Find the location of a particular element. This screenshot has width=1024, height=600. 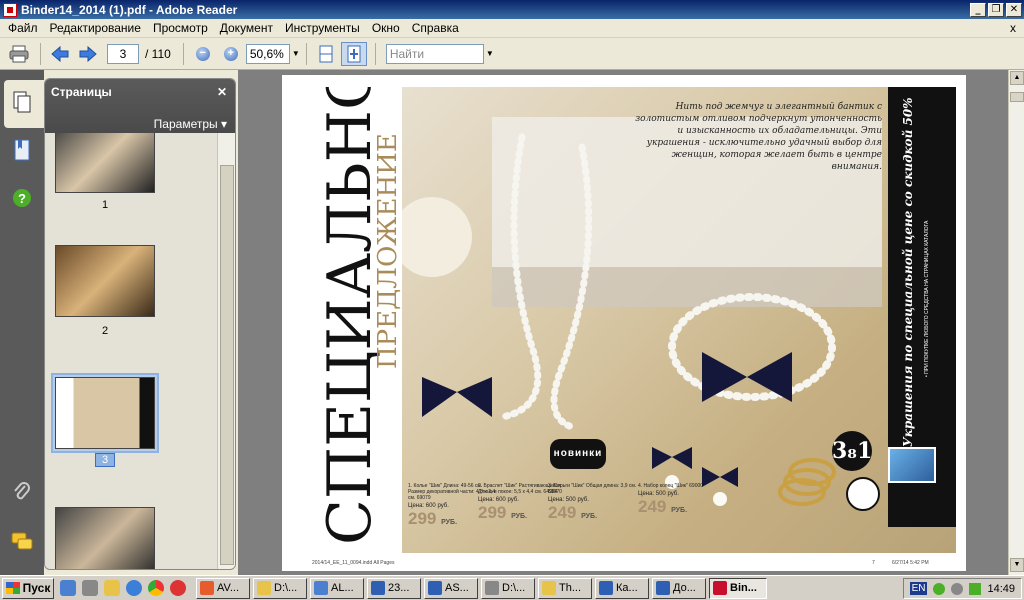

pages-icon is located at coordinates (22, 102).